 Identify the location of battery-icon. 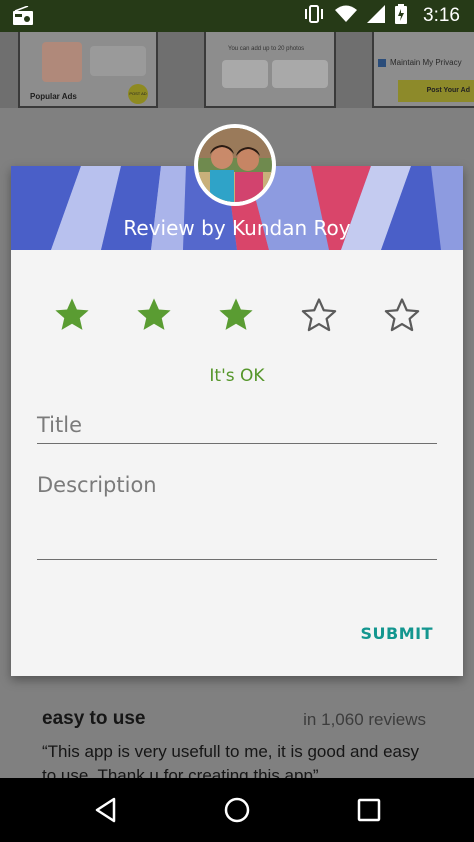
(401, 16).